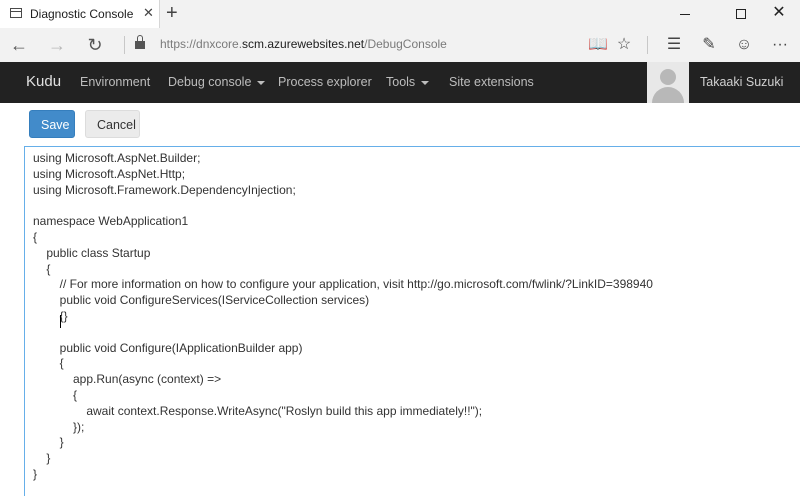 This screenshot has width=800, height=496. Describe the element at coordinates (491, 82) in the screenshot. I see `nav-site-extensions: Site extensions` at that location.